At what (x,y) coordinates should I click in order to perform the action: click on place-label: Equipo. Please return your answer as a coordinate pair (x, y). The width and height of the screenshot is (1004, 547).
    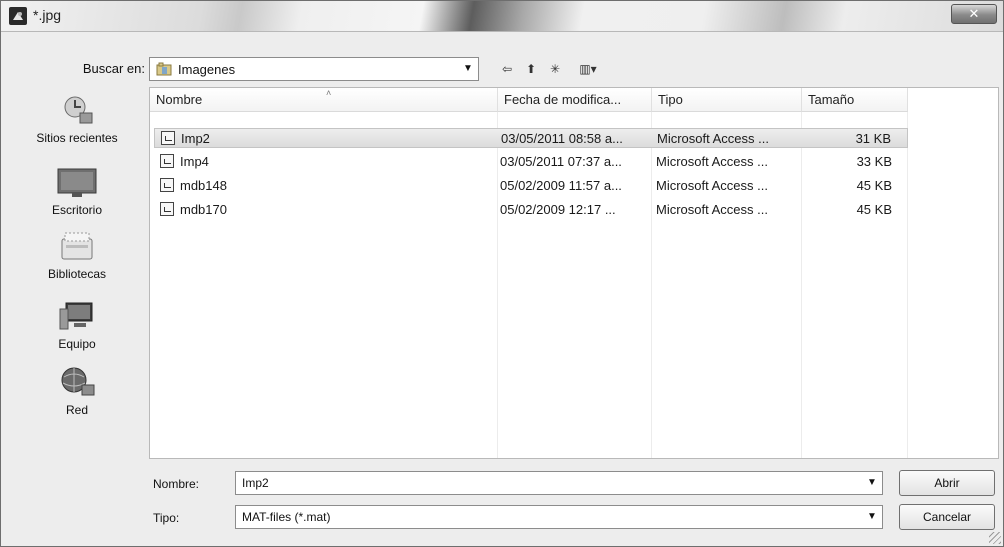
    Looking at the image, I should click on (77, 344).